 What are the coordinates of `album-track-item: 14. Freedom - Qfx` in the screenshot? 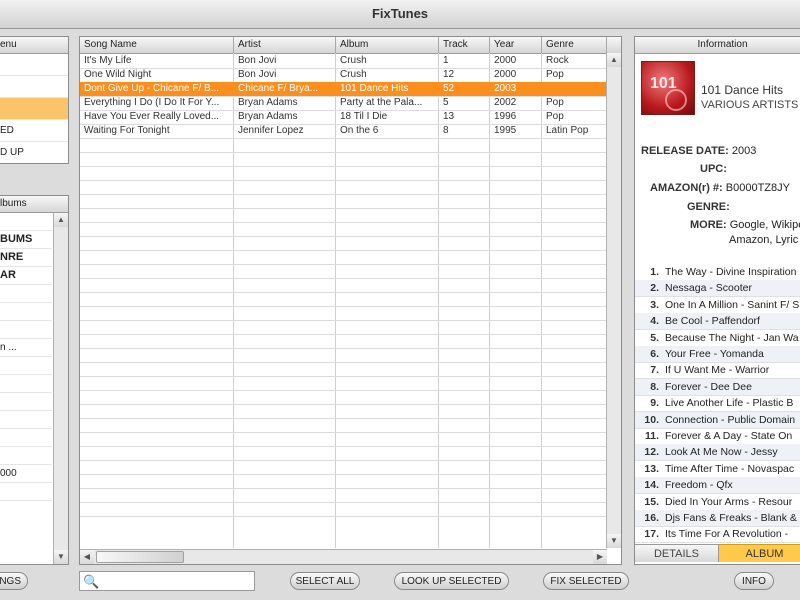 It's located at (717, 486).